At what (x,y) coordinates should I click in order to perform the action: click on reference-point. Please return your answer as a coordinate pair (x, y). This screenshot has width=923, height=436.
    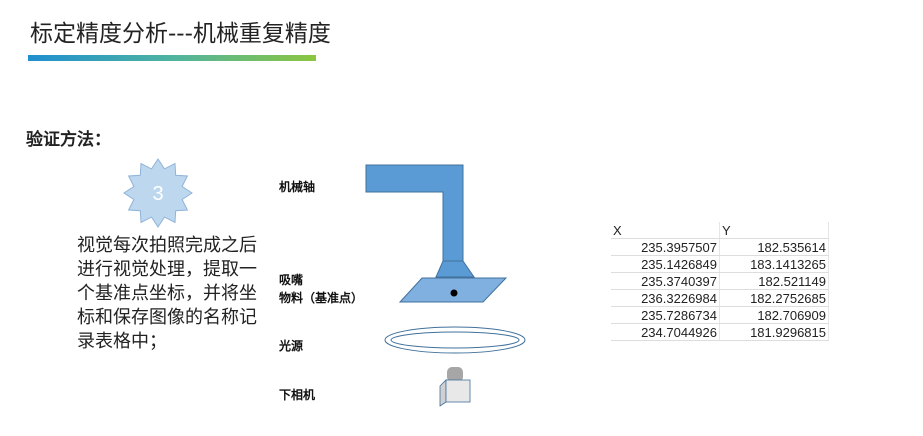
    Looking at the image, I should click on (454, 293).